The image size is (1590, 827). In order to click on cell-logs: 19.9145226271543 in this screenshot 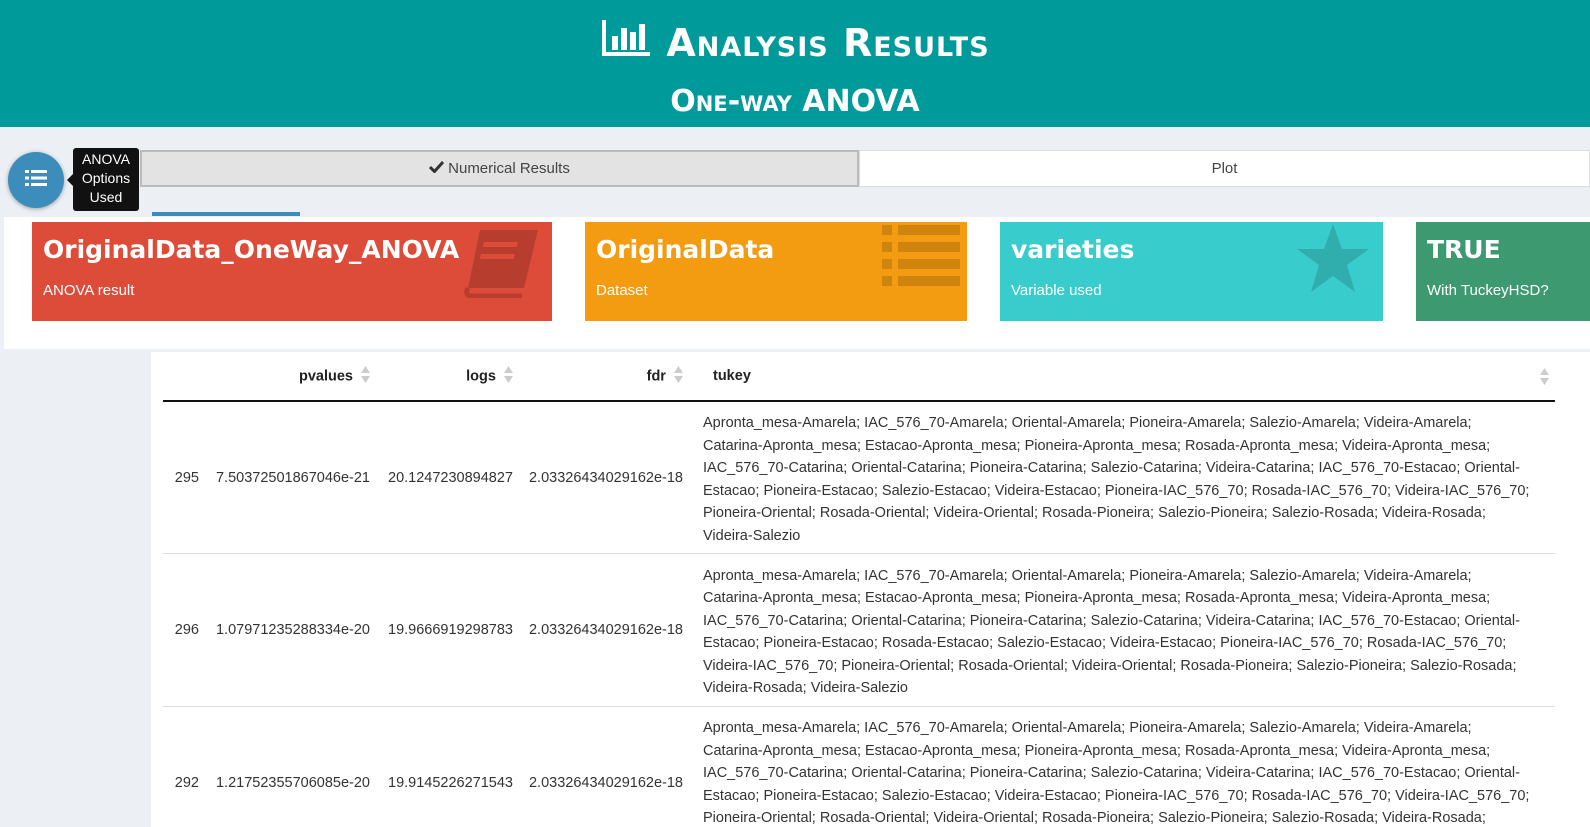, I will do `click(451, 766)`.